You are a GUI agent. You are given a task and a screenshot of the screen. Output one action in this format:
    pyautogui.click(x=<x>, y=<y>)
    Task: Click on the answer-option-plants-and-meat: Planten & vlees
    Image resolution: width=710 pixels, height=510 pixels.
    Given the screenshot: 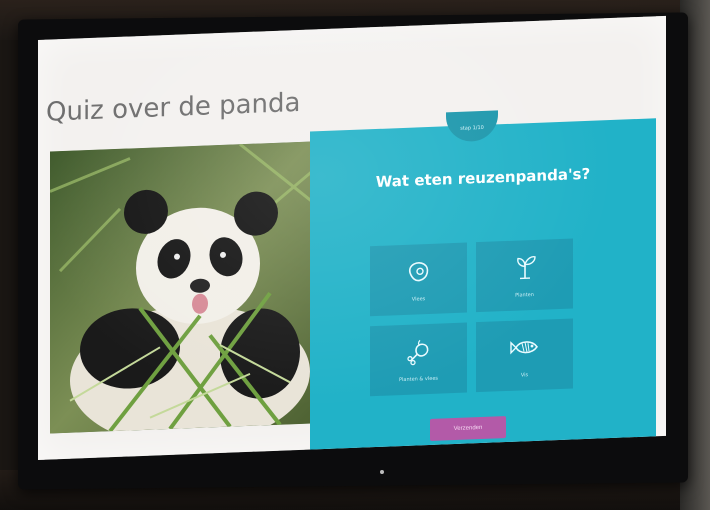 What is the action you would take?
    pyautogui.click(x=418, y=359)
    